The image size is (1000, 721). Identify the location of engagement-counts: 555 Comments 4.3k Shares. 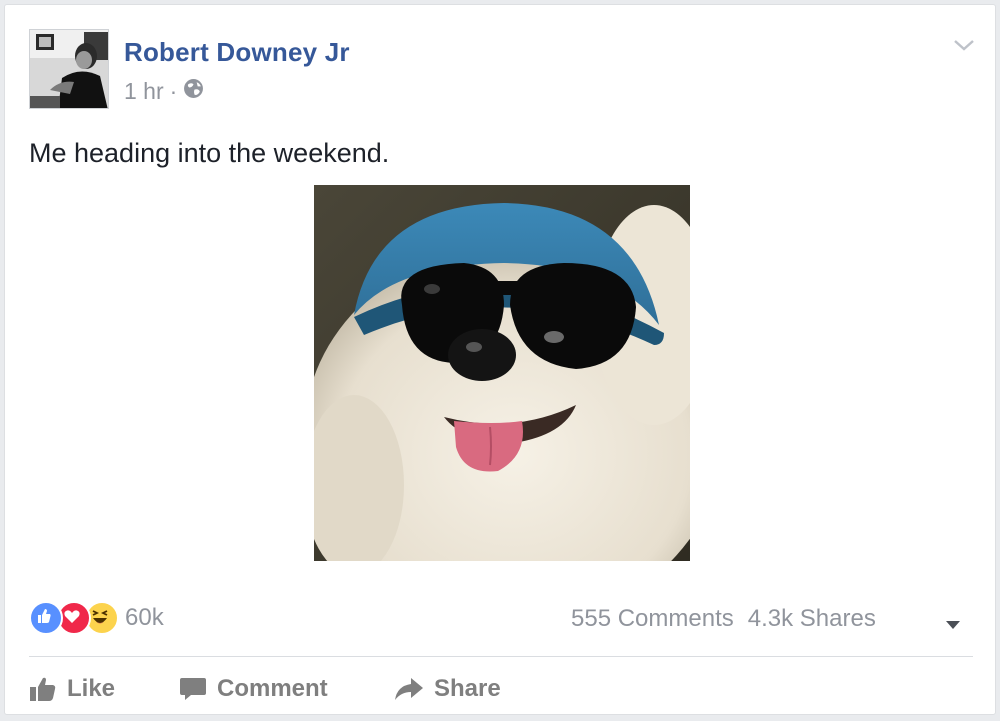
(723, 619).